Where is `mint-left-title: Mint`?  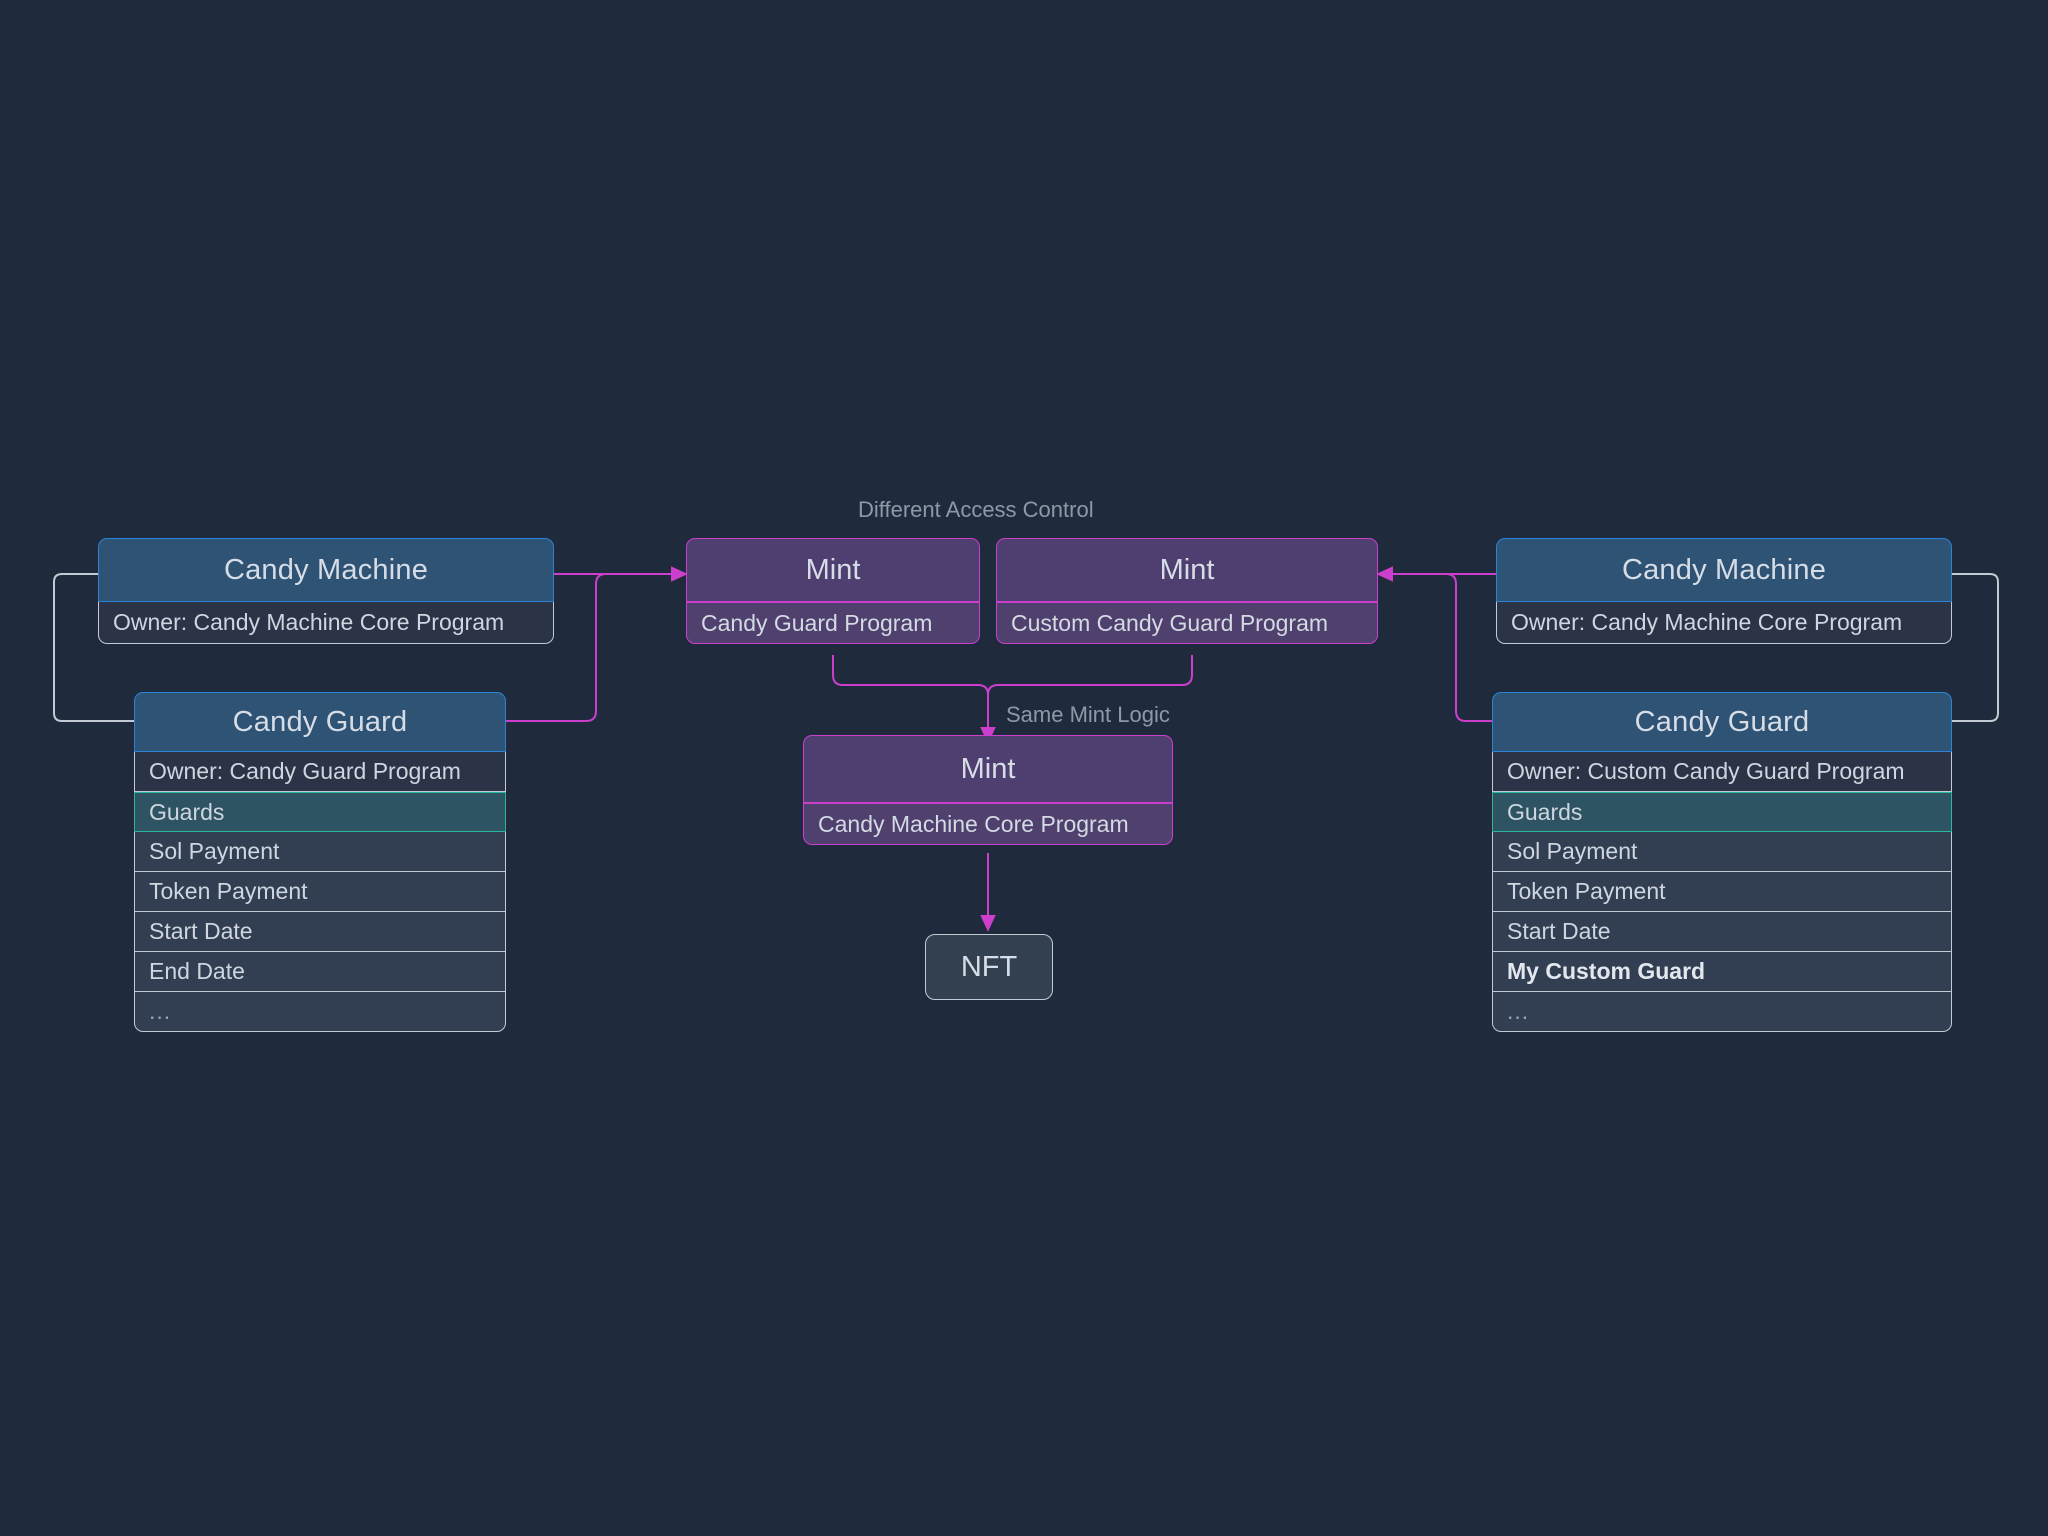 mint-left-title: Mint is located at coordinates (833, 570).